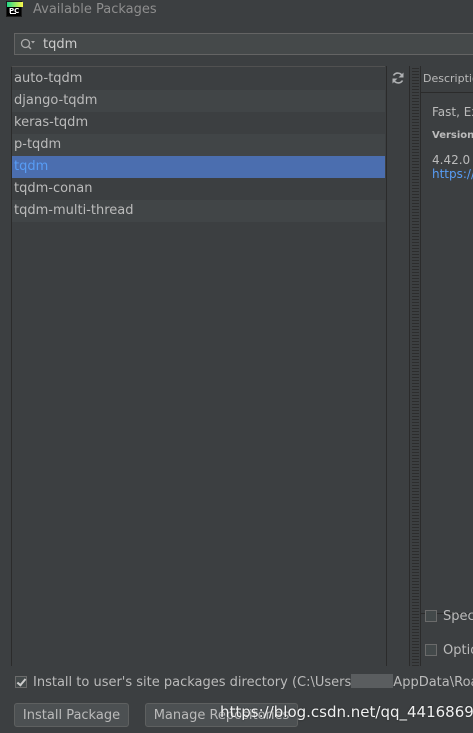 Image resolution: width=473 pixels, height=733 pixels. What do you see at coordinates (458, 616) in the screenshot?
I see `specify-version-label: Spec` at bounding box center [458, 616].